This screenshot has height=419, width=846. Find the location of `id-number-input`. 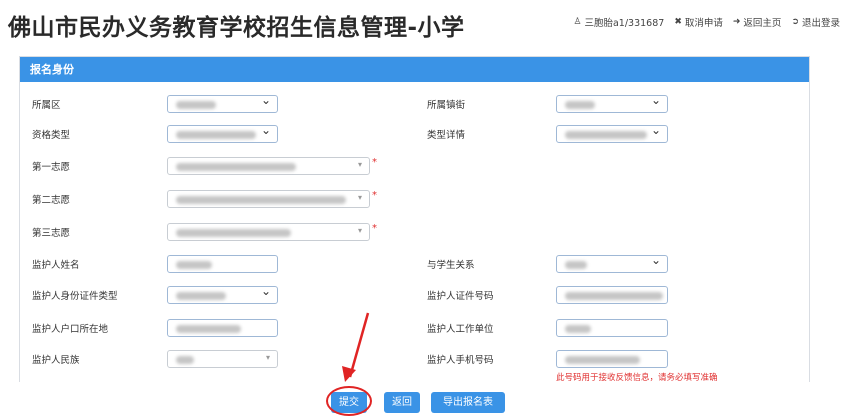

id-number-input is located at coordinates (612, 295).